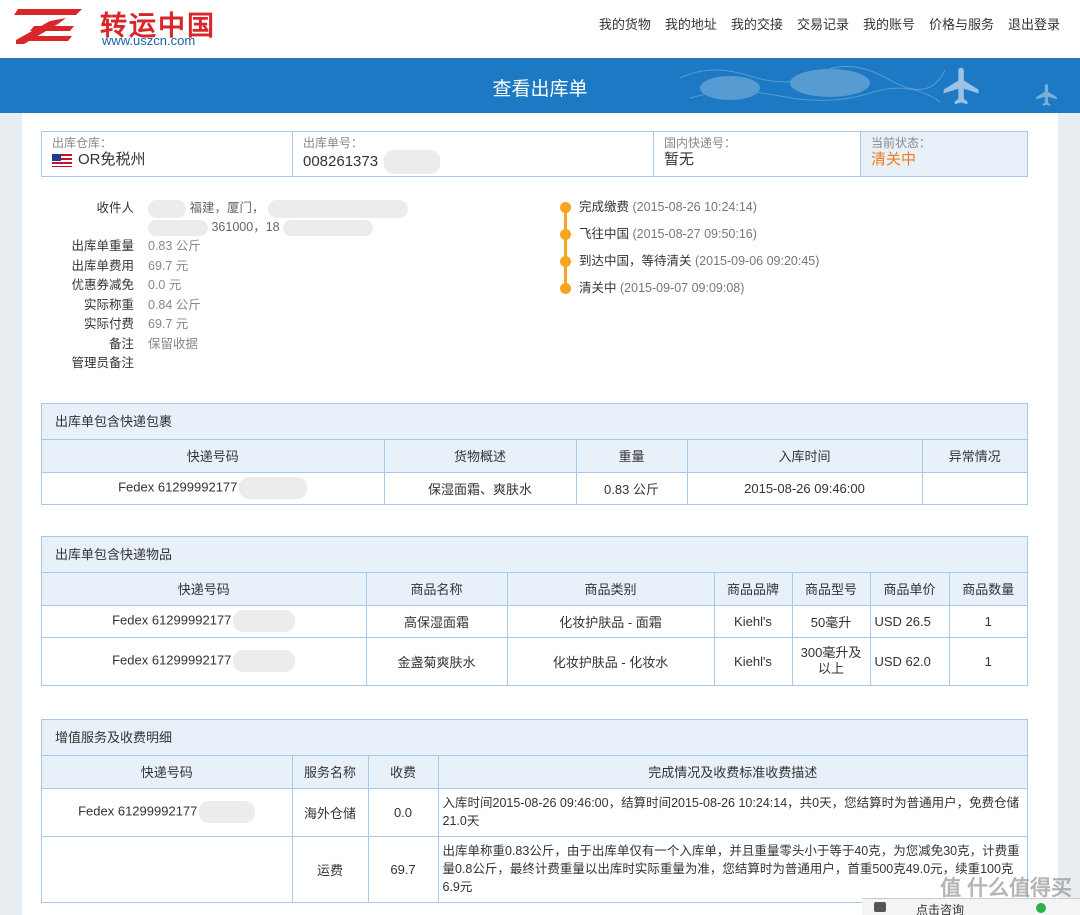 This screenshot has width=1080, height=915. Describe the element at coordinates (333, 143) in the screenshot. I see `order-number-label: 出库单号：` at that location.